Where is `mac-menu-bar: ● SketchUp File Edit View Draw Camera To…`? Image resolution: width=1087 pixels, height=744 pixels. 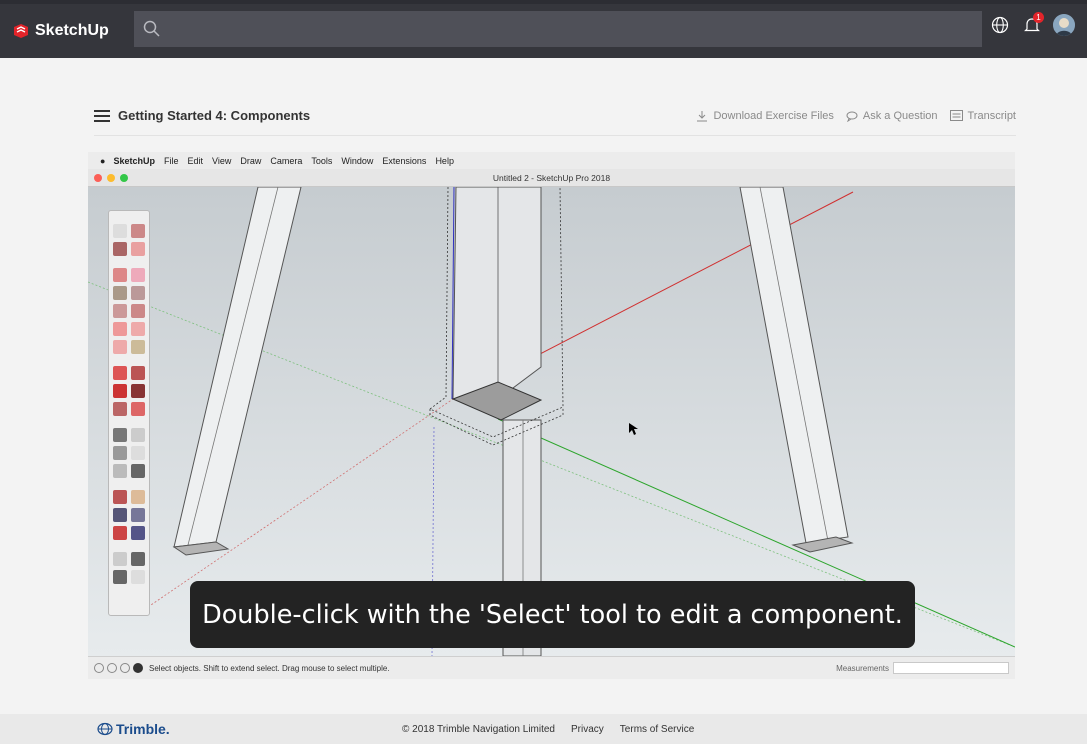
mac-menu-bar: ● SketchUp File Edit View Draw Camera To… is located at coordinates (551, 160).